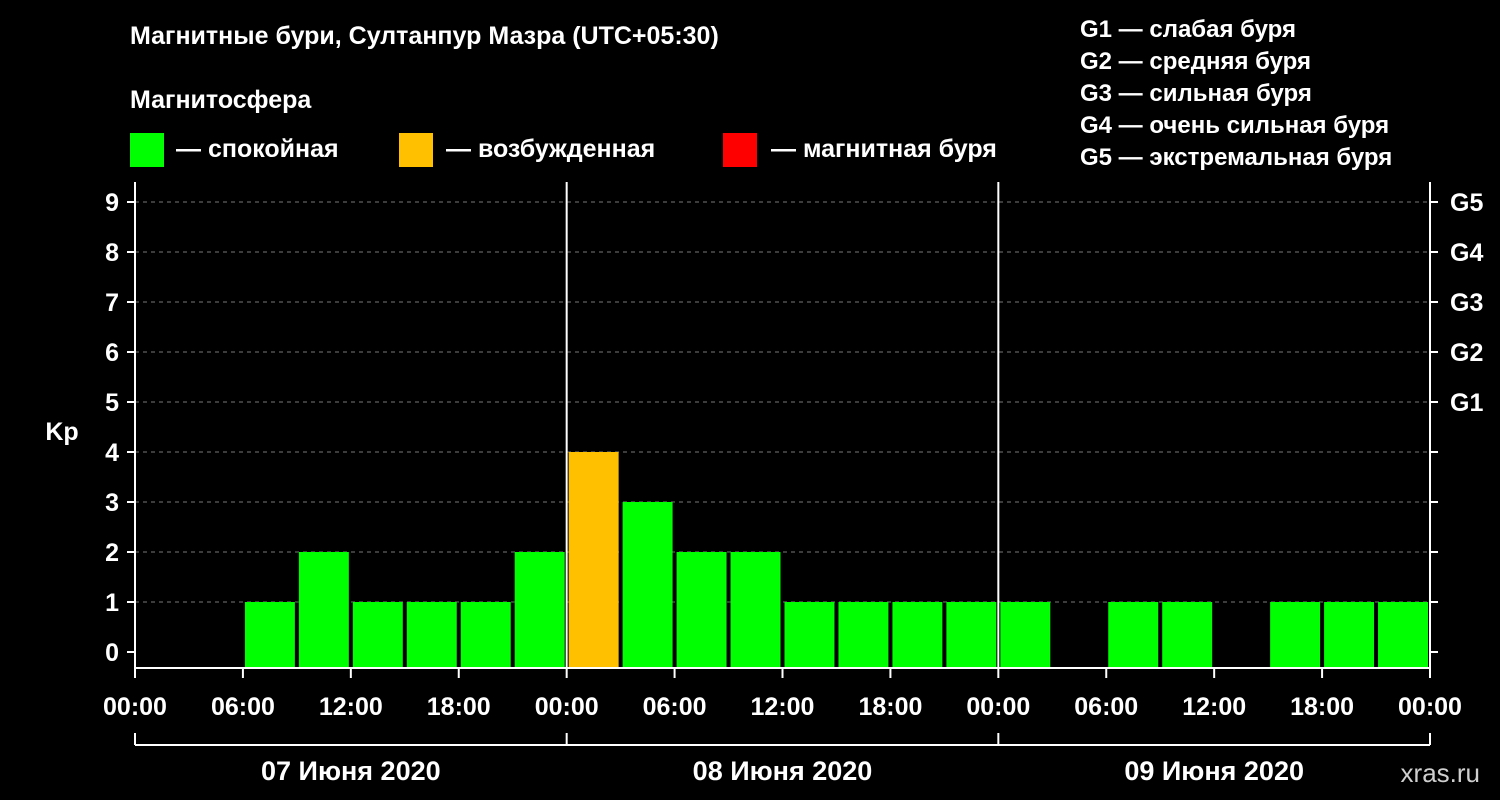 The height and width of the screenshot is (800, 1500). I want to click on y-tick-label: 9, so click(112, 203).